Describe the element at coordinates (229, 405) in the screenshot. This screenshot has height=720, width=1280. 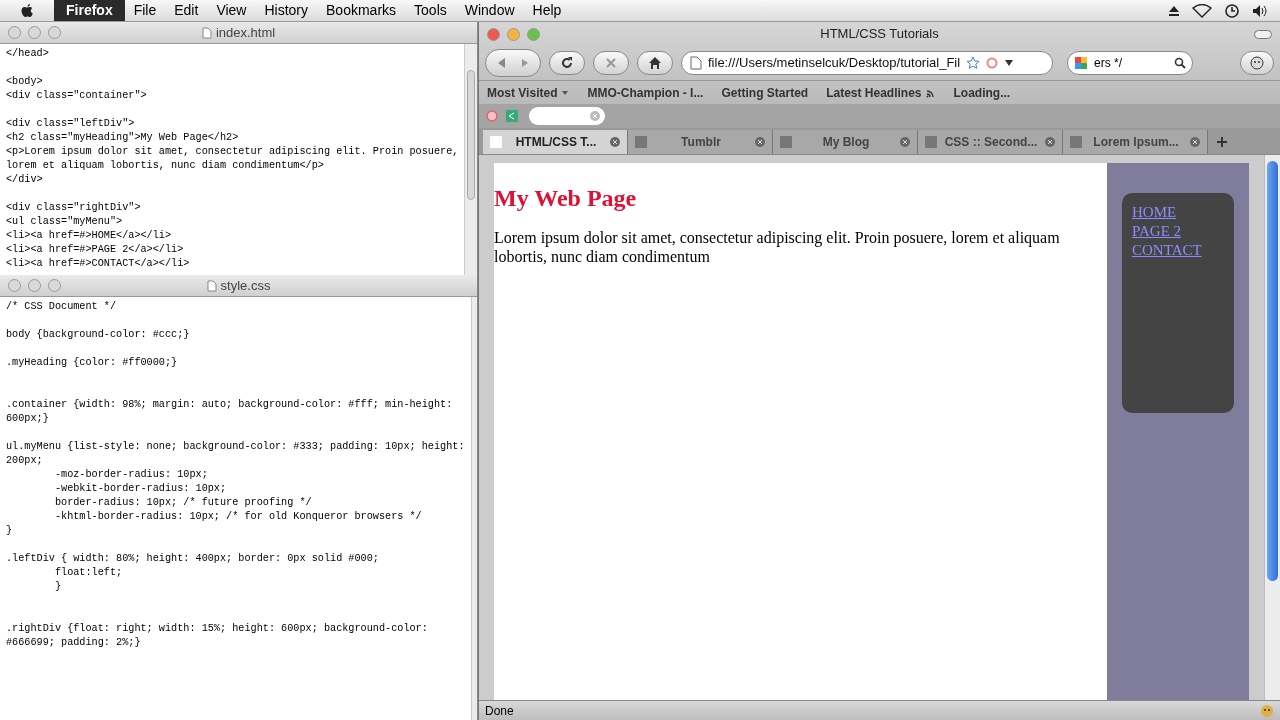
I see `code-line: .container {width: 98%; margin: auto; background-color: #fff; min-height:` at that location.